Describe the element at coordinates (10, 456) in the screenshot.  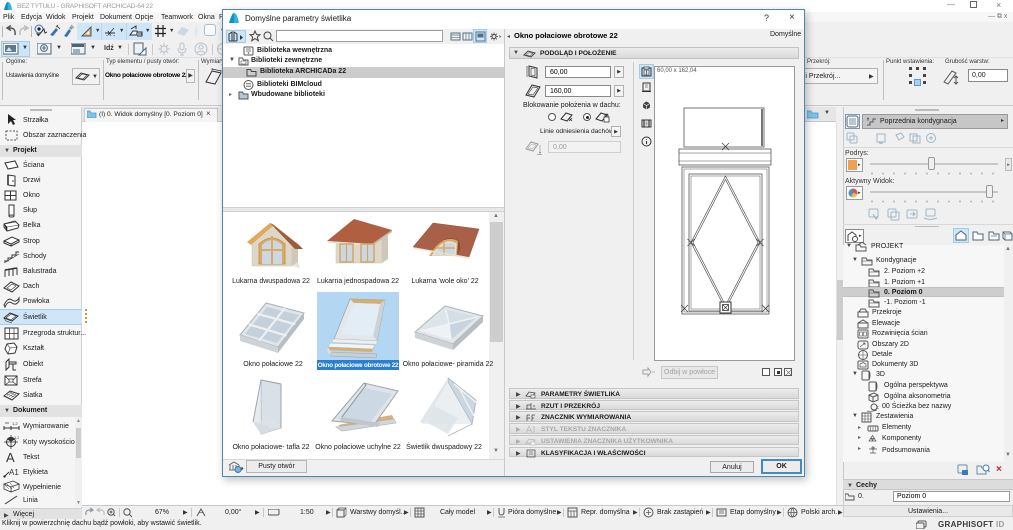
I see `svg-text: A` at that location.